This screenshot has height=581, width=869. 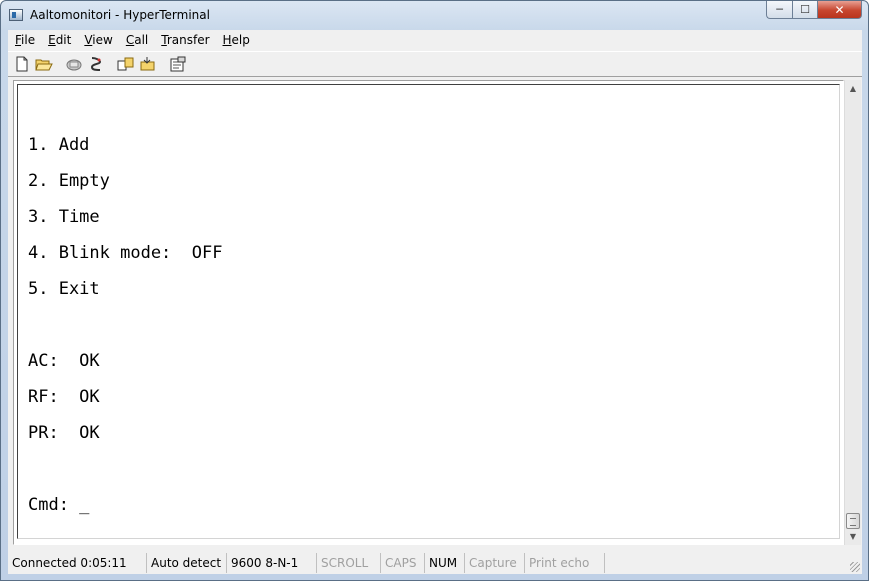 I want to click on status-print-echo: Print echo, so click(x=565, y=563).